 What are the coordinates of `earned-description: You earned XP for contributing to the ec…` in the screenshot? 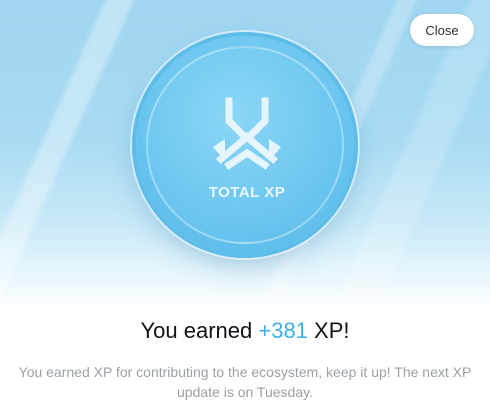 It's located at (245, 382).